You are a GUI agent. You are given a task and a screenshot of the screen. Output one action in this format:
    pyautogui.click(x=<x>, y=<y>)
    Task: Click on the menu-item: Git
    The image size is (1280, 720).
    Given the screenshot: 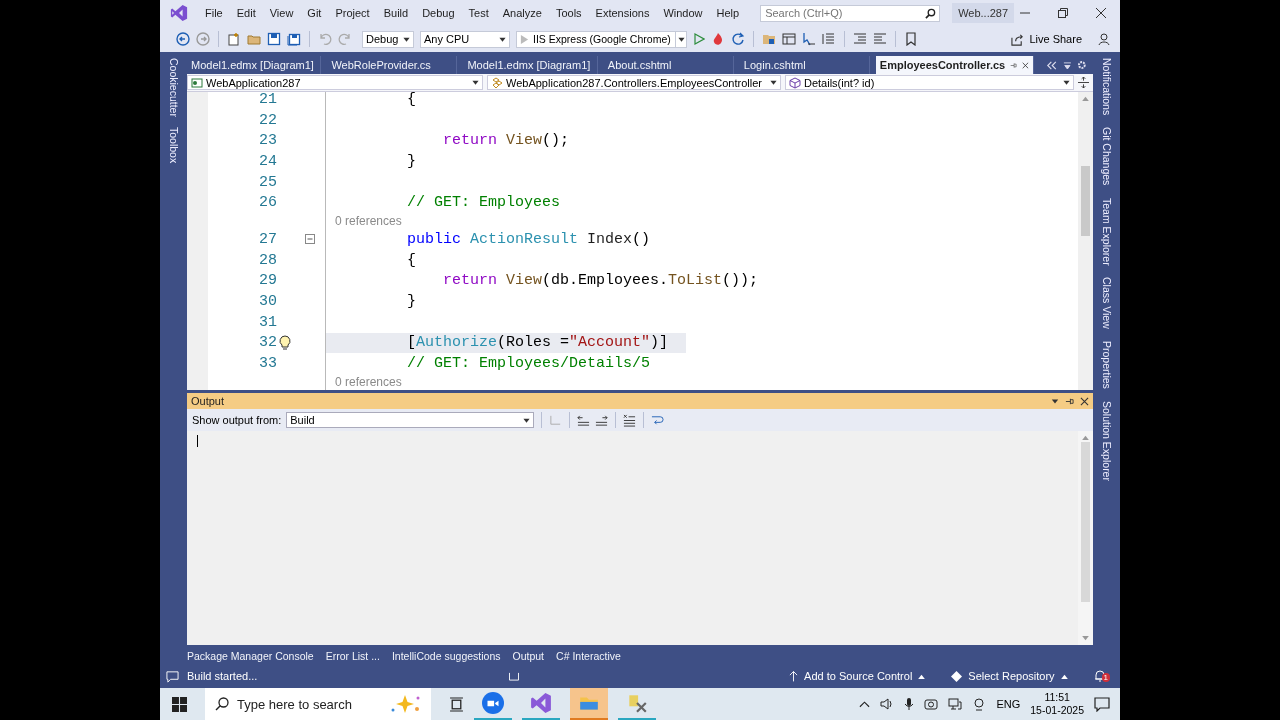 What is the action you would take?
    pyautogui.click(x=314, y=13)
    